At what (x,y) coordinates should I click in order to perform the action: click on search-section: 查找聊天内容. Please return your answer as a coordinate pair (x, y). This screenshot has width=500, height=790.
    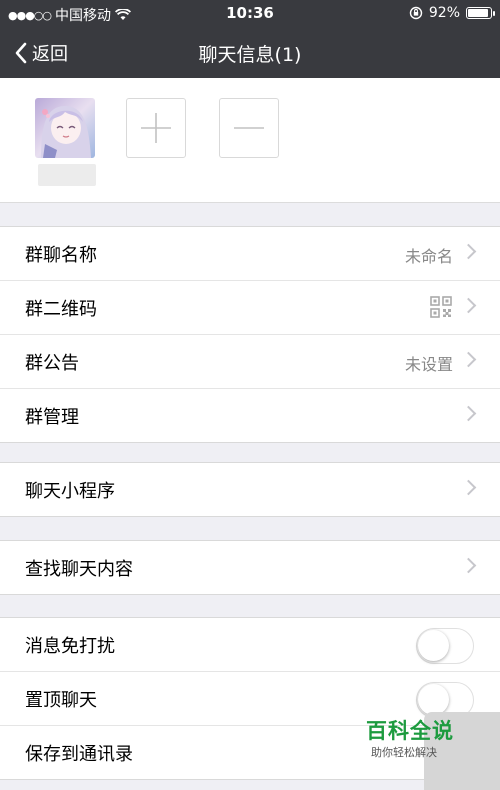
    Looking at the image, I should click on (250, 567).